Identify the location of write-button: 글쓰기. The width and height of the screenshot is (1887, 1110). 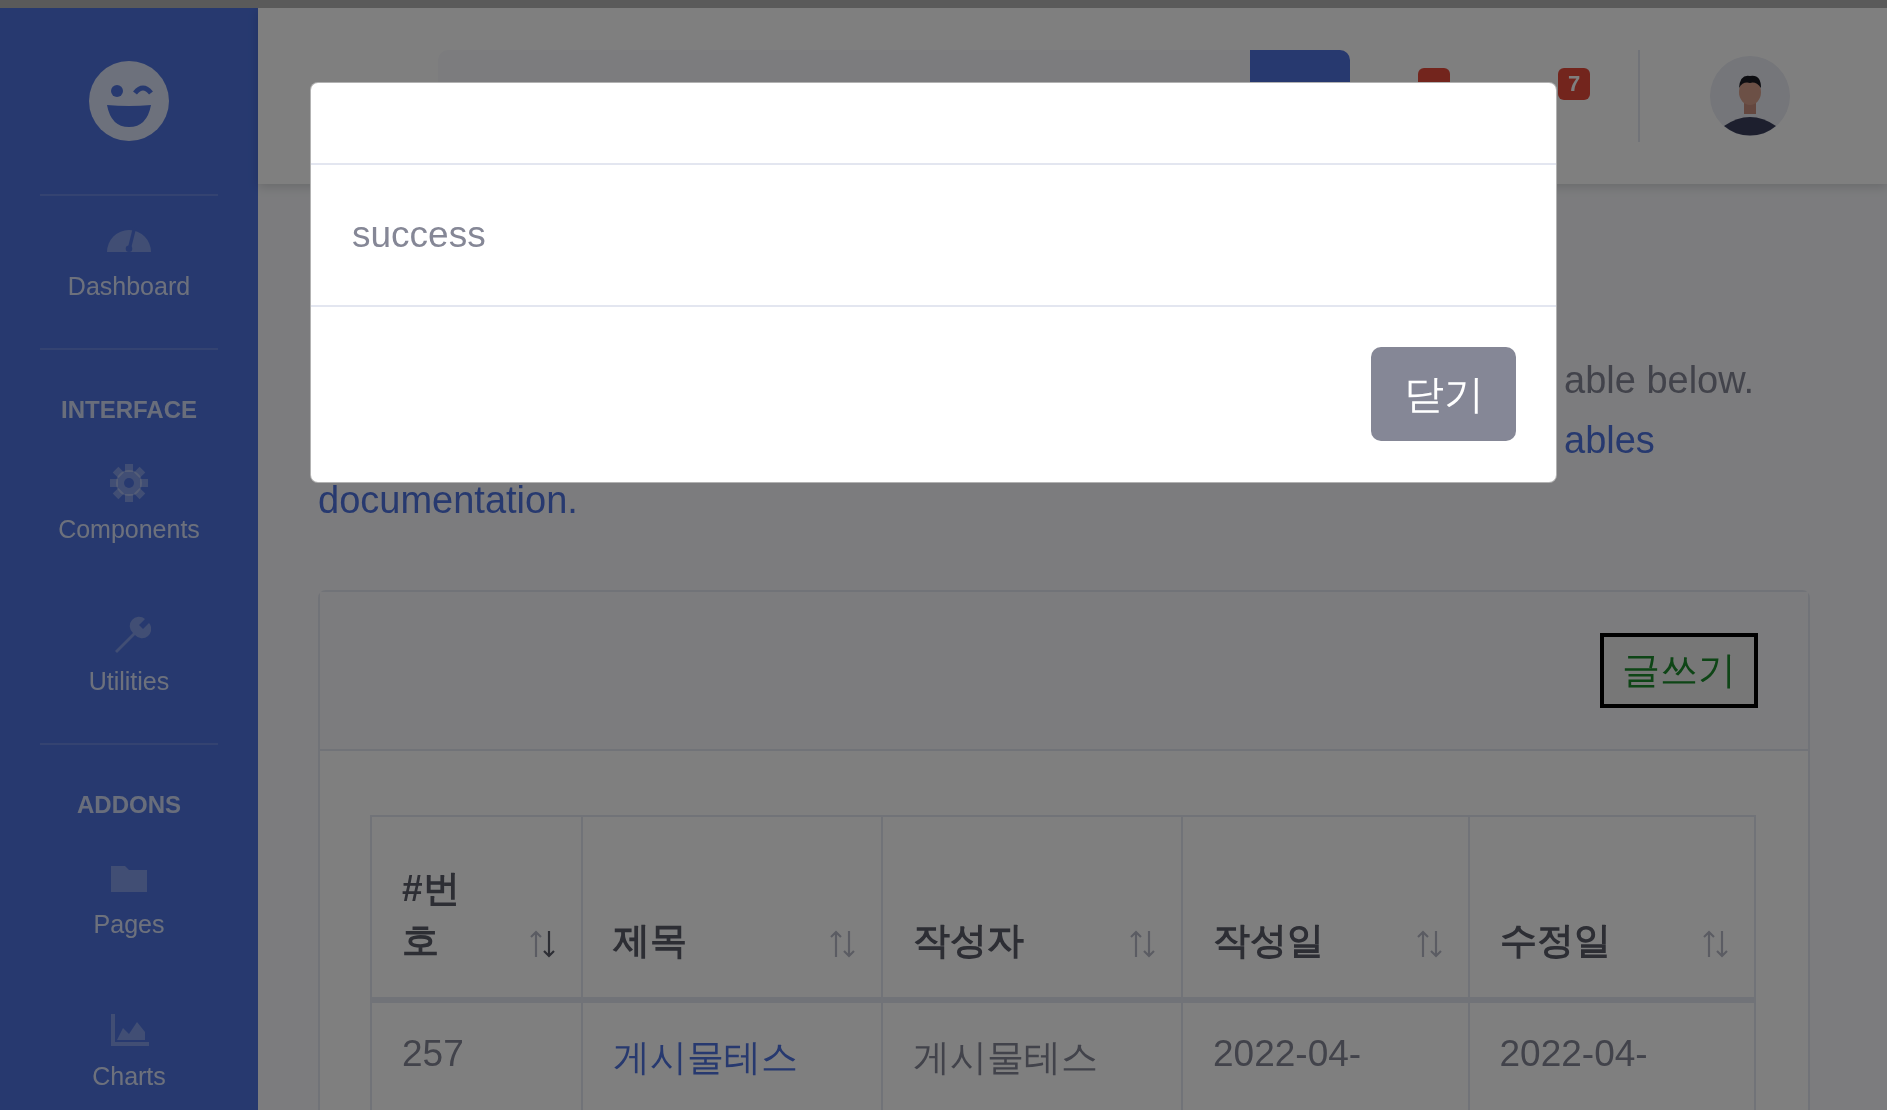
(1679, 670).